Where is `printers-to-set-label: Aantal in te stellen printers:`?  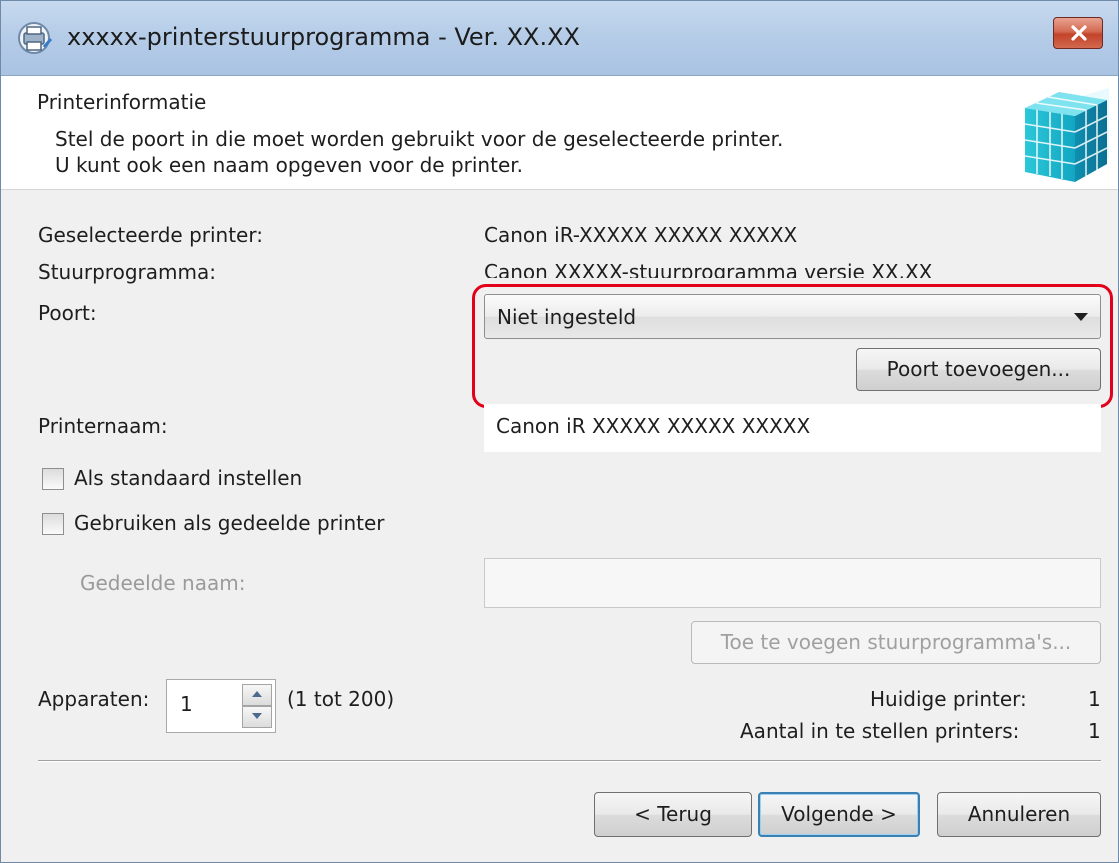
printers-to-set-label: Aantal in te stellen printers: is located at coordinates (880, 731).